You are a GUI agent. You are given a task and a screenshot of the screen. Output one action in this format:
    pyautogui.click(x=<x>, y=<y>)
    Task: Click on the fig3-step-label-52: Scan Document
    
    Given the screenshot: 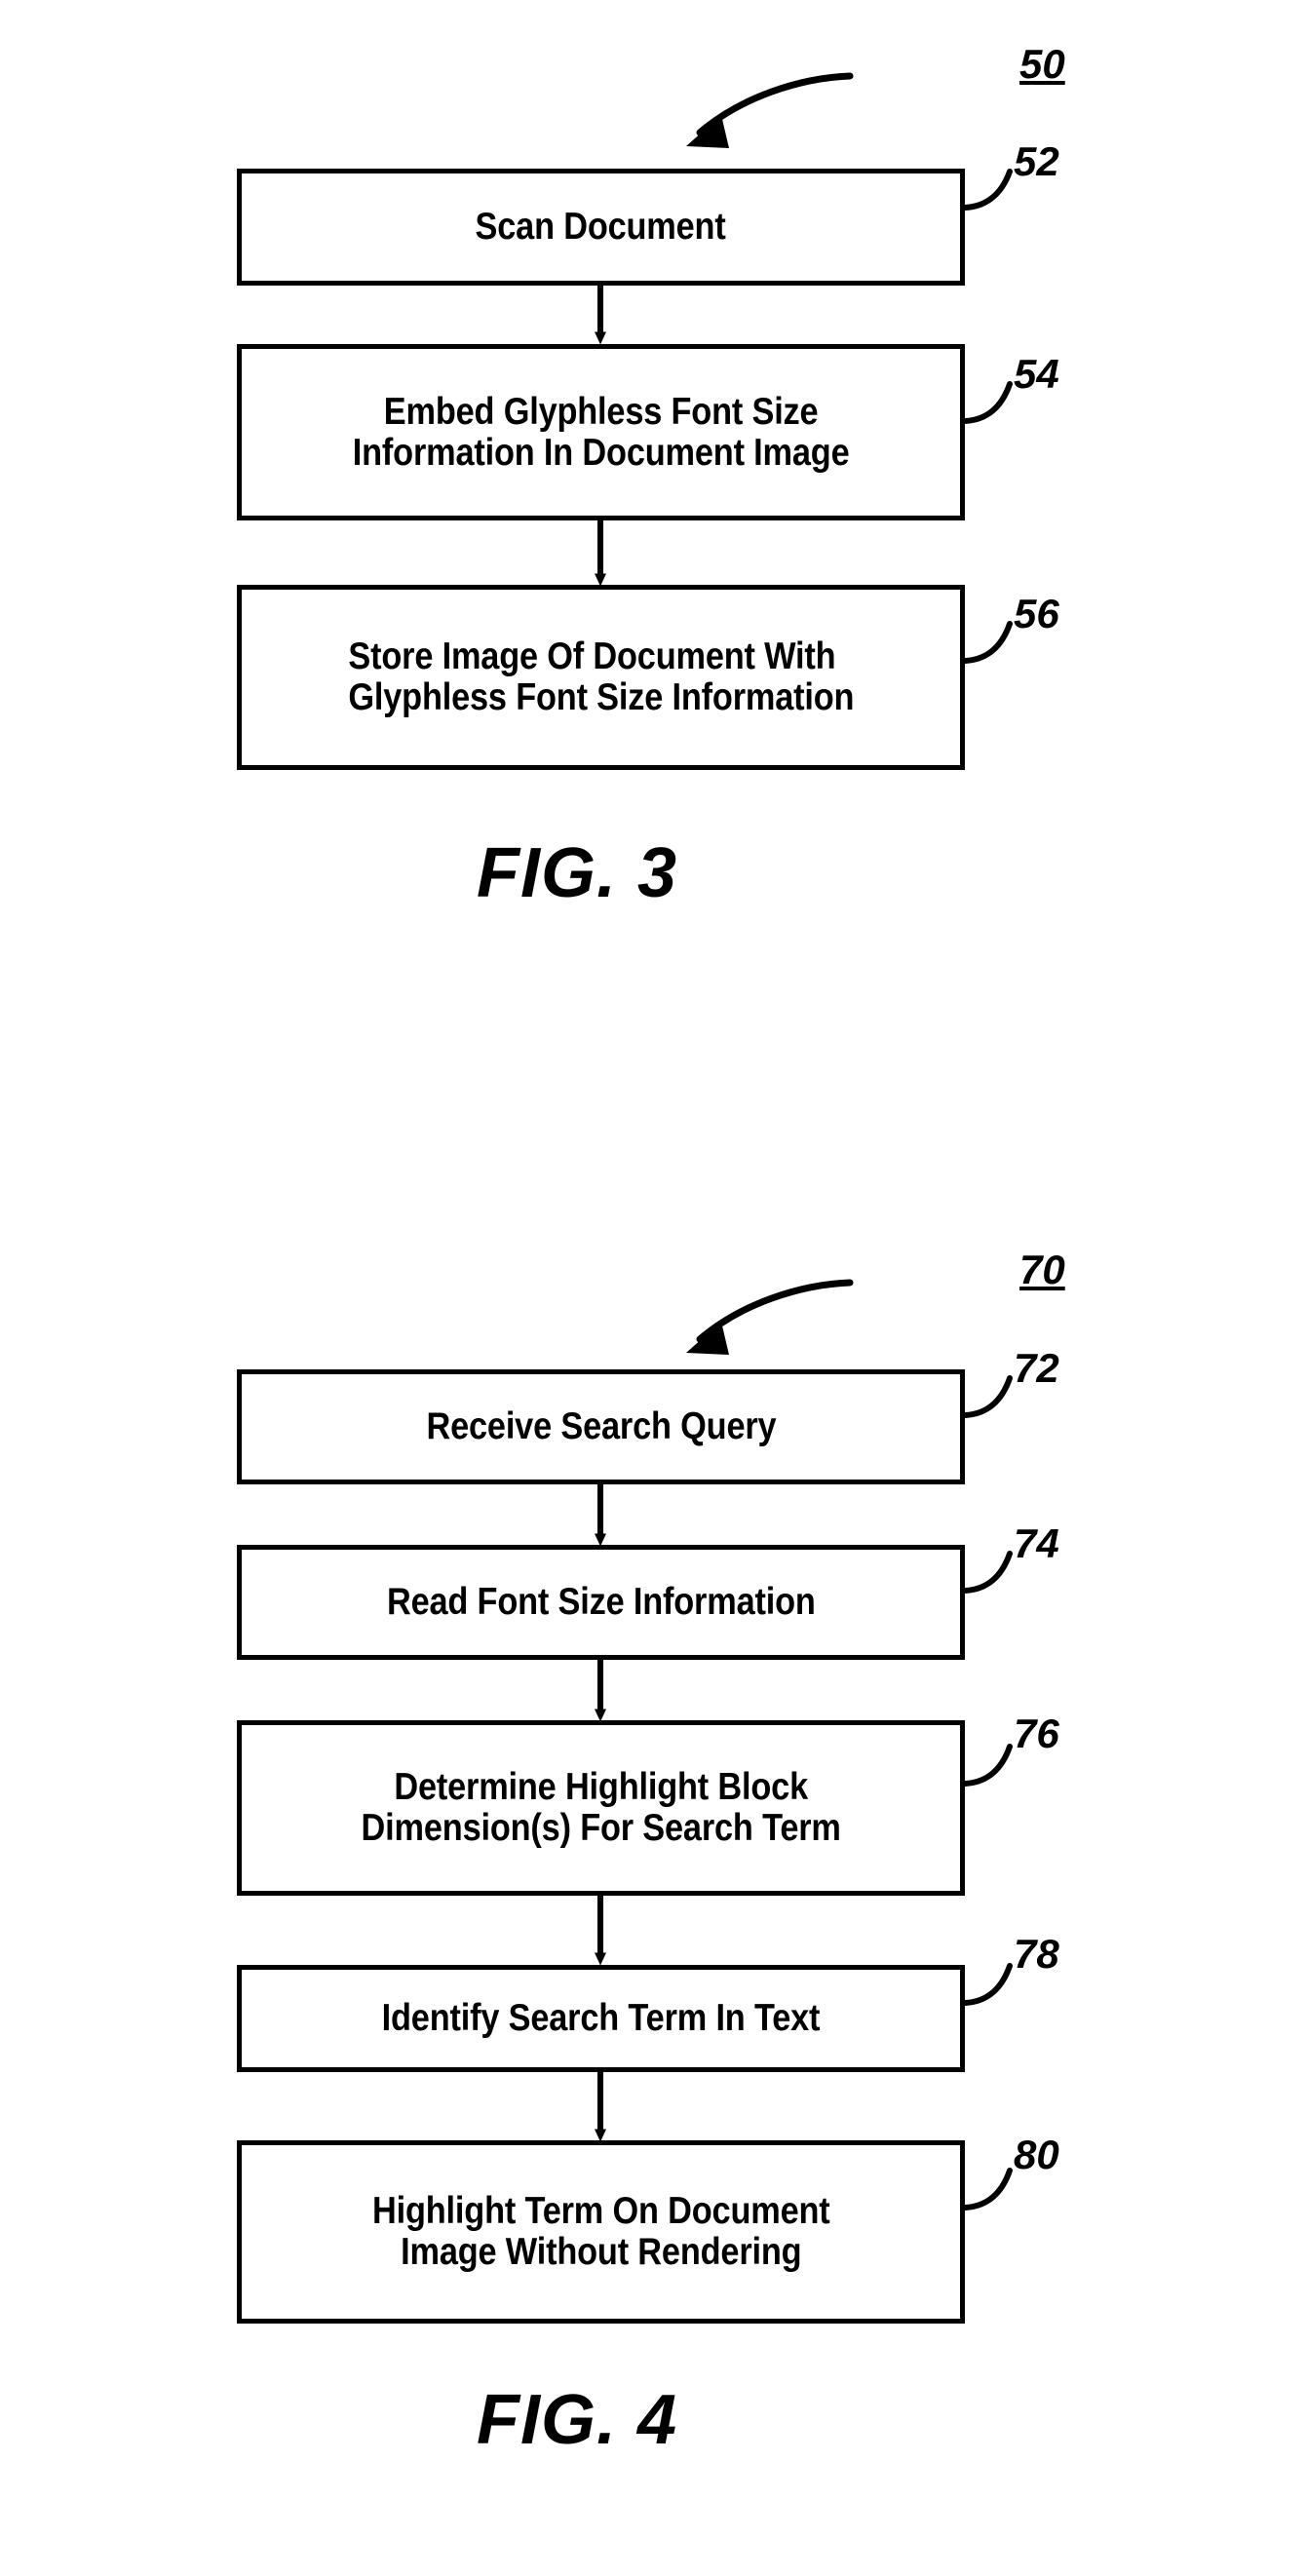 What is the action you would take?
    pyautogui.click(x=601, y=227)
    